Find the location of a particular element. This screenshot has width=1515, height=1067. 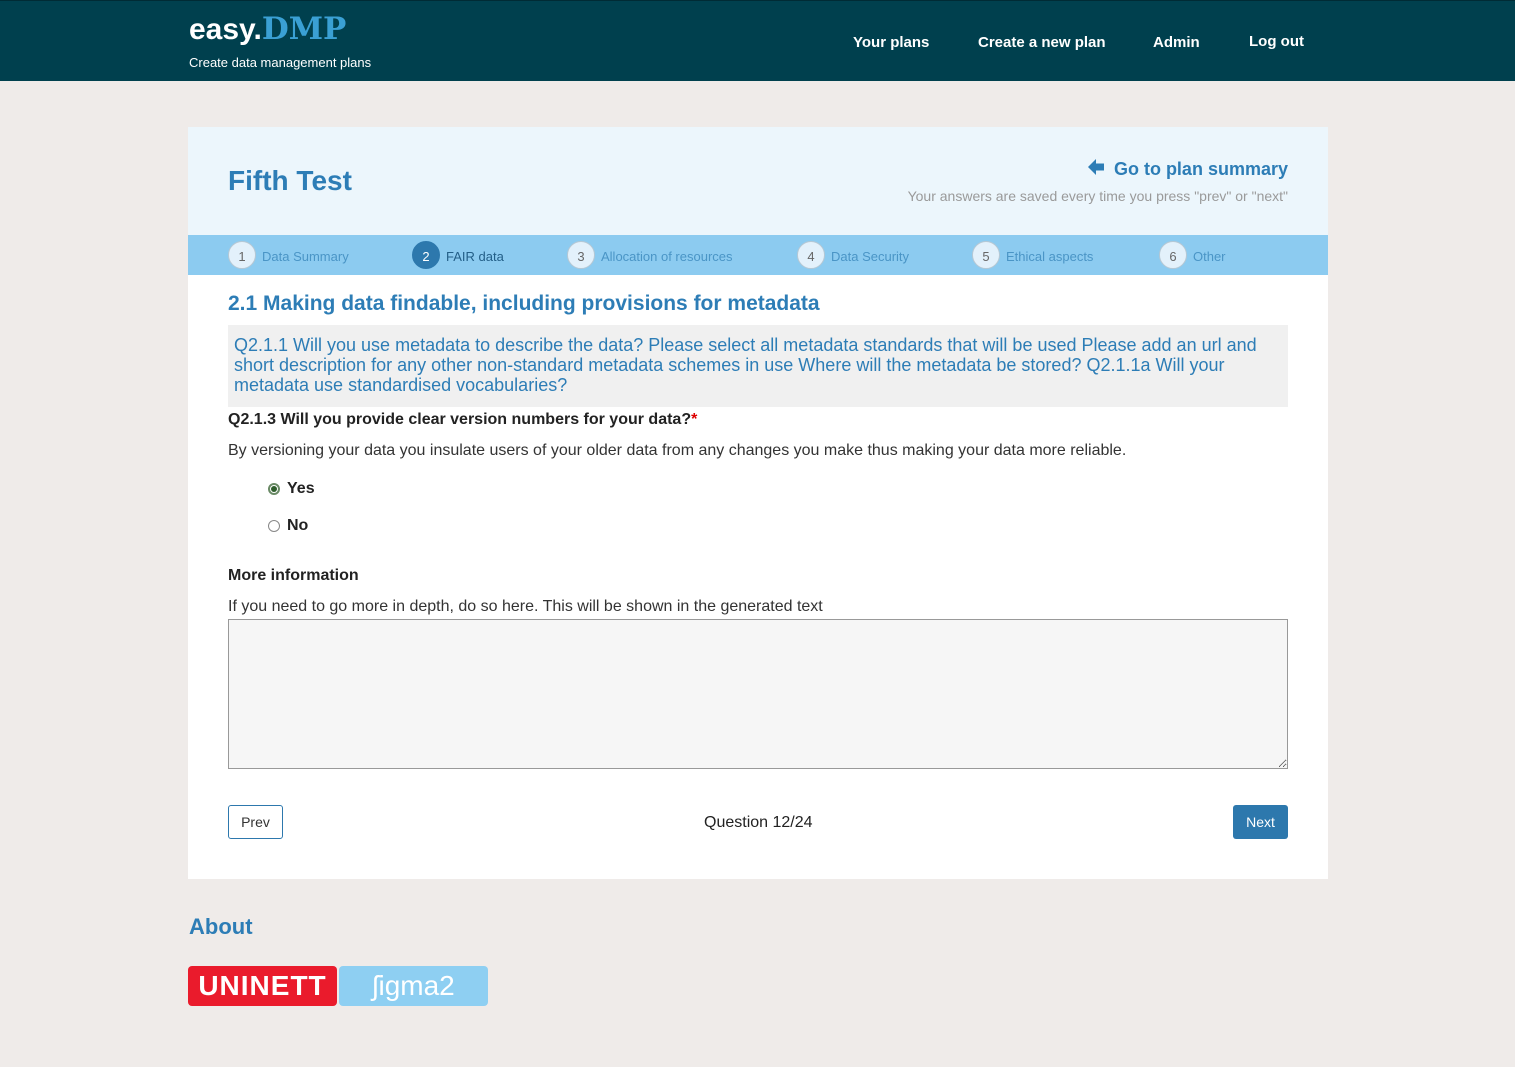

more-info-textarea is located at coordinates (758, 694).